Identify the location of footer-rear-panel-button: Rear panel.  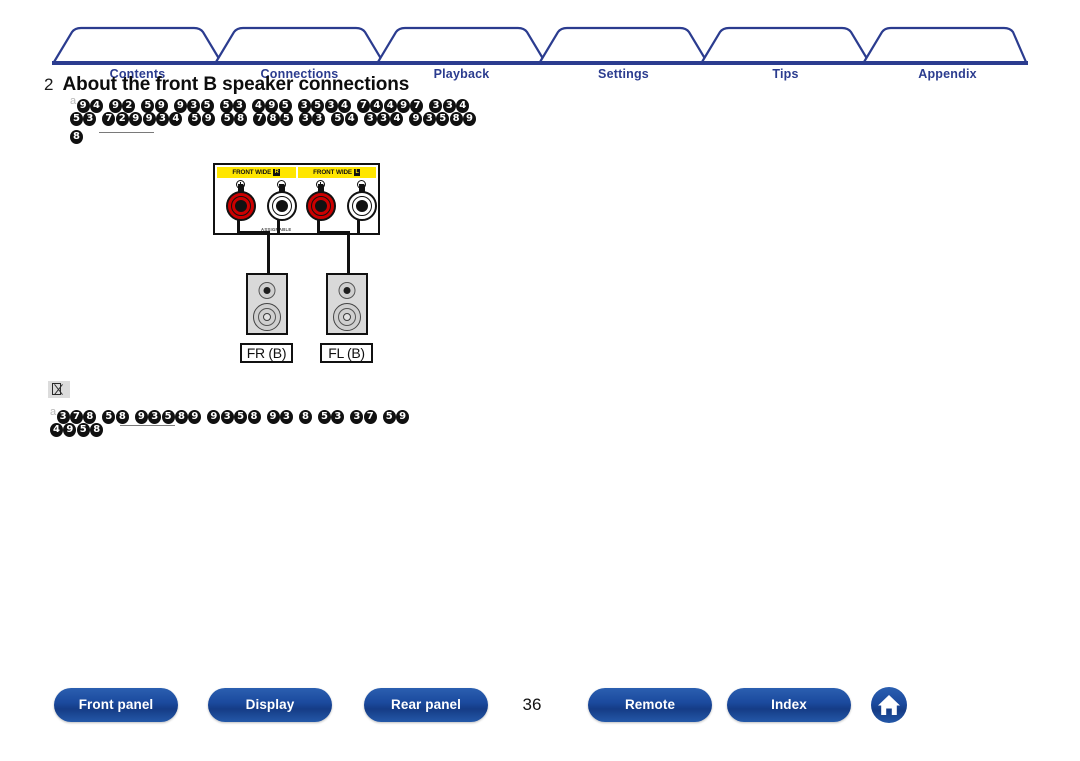
(426, 705).